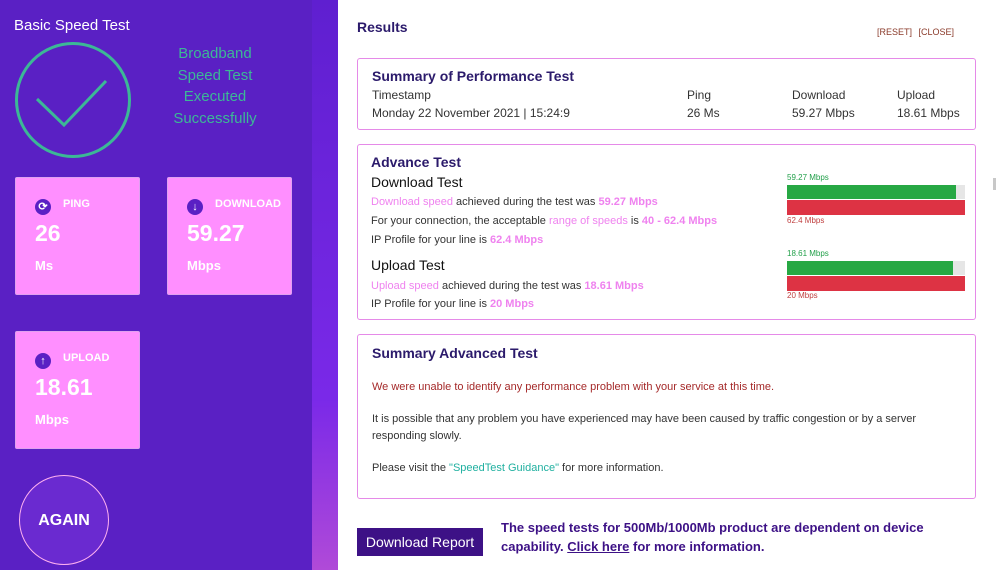 The height and width of the screenshot is (570, 996). Describe the element at coordinates (504, 468) in the screenshot. I see `speedtest-guidance-link: "SpeedTest Guidance"` at that location.